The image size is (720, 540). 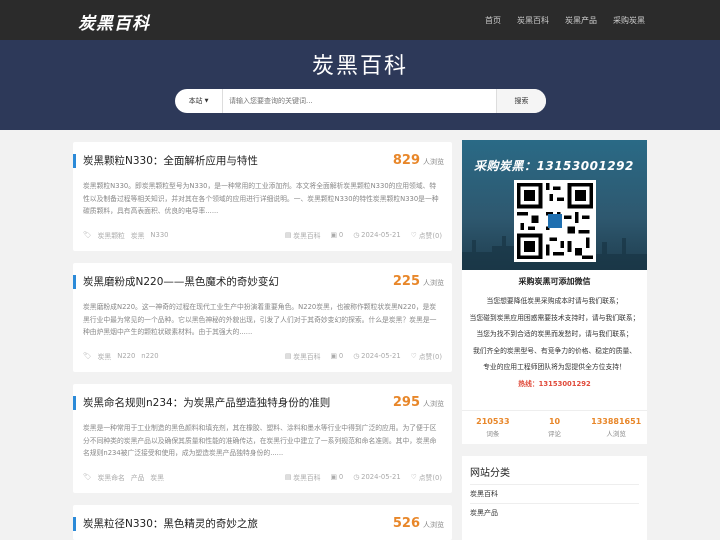 I want to click on nav-item-products: 炭黑产品, so click(x=581, y=20).